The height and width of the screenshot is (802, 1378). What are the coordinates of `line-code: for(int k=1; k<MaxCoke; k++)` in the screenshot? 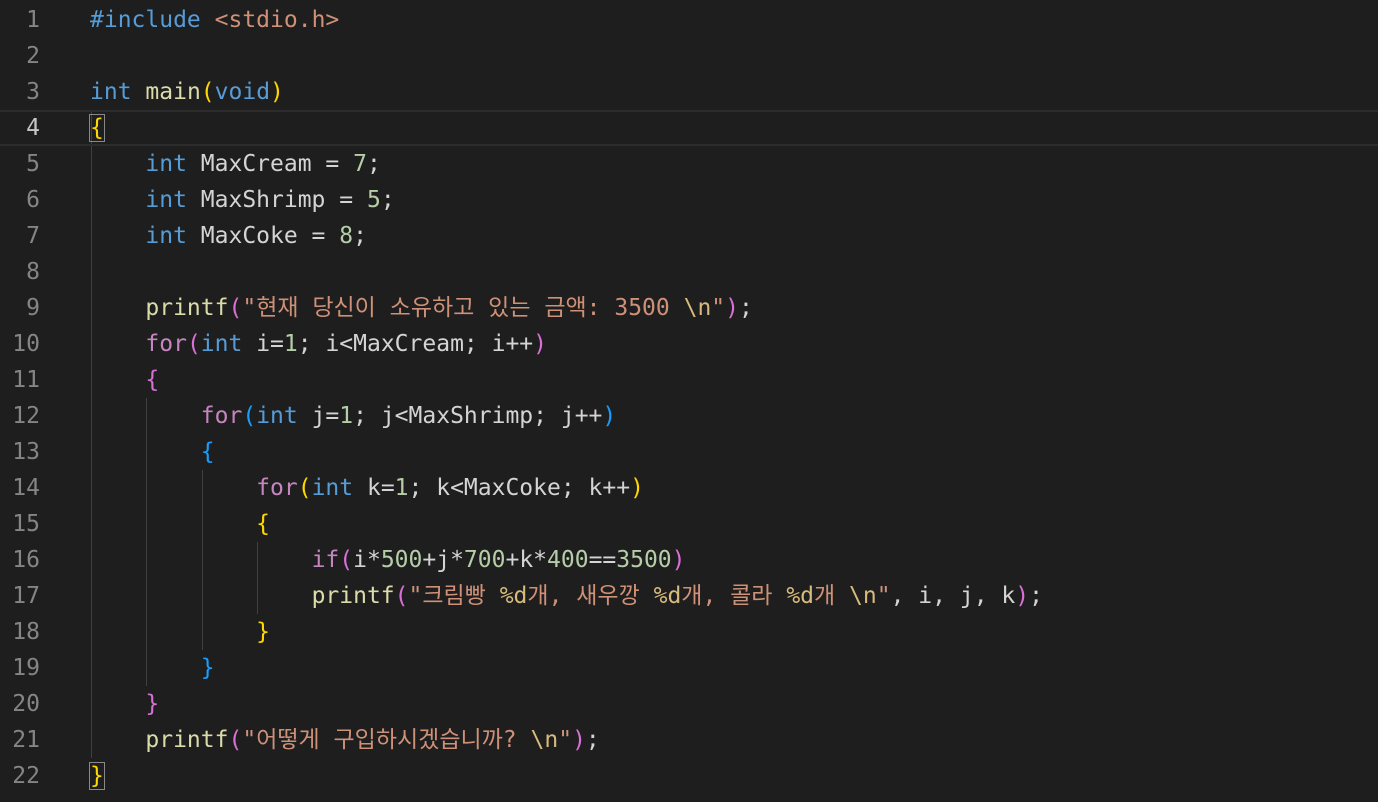 It's located at (367, 488).